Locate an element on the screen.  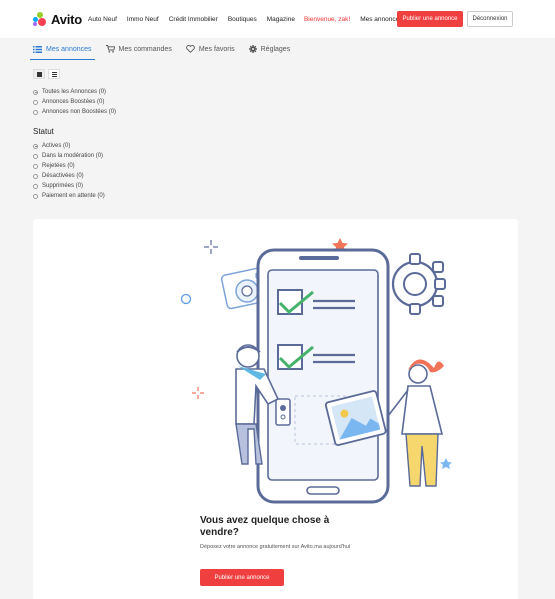
empty-state-title: Vous avez quelque chose à vendre? is located at coordinates (265, 526).